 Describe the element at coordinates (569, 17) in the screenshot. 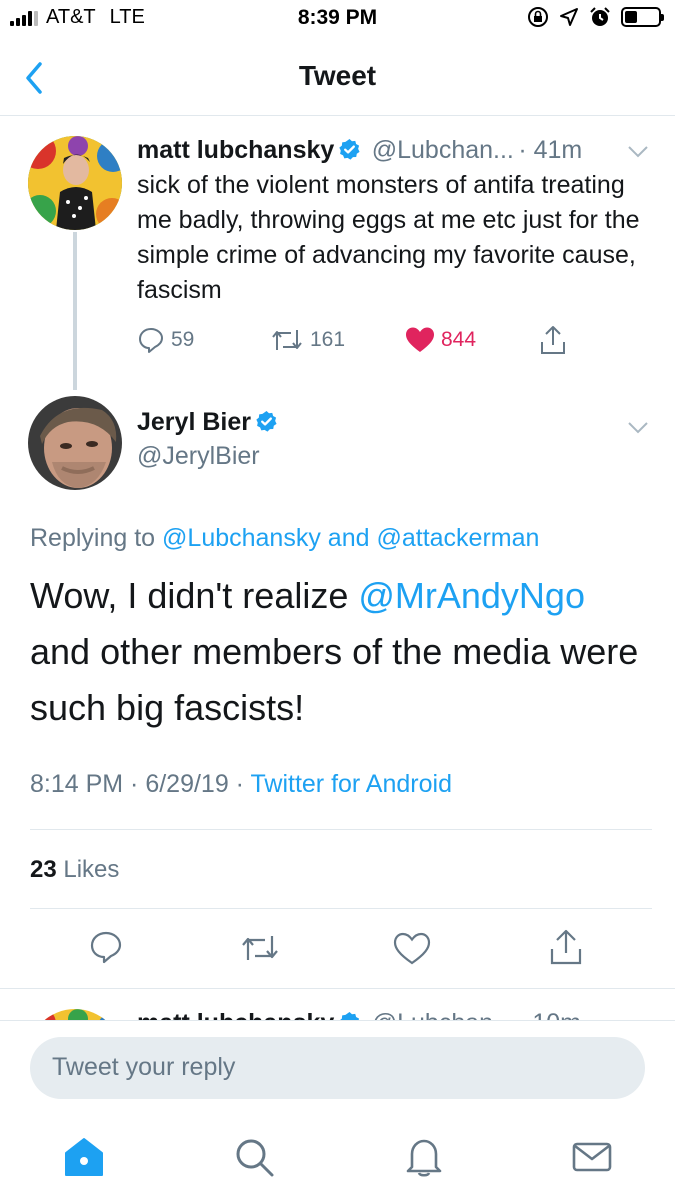

I see `location-icon` at that location.